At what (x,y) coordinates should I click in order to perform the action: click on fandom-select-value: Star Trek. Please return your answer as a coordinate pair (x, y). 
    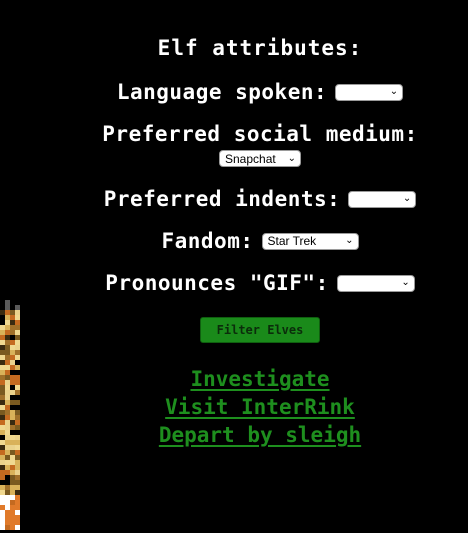
    Looking at the image, I should click on (292, 241).